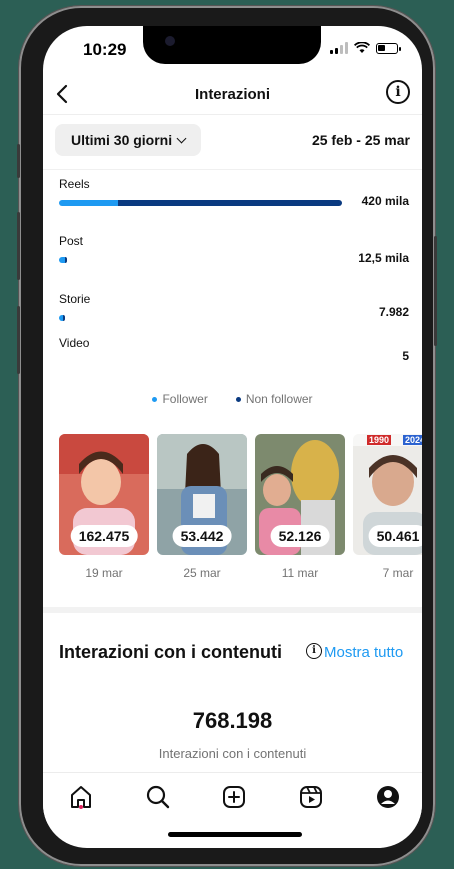 This screenshot has width=454, height=869. I want to click on content-date: 19 mar, so click(104, 573).